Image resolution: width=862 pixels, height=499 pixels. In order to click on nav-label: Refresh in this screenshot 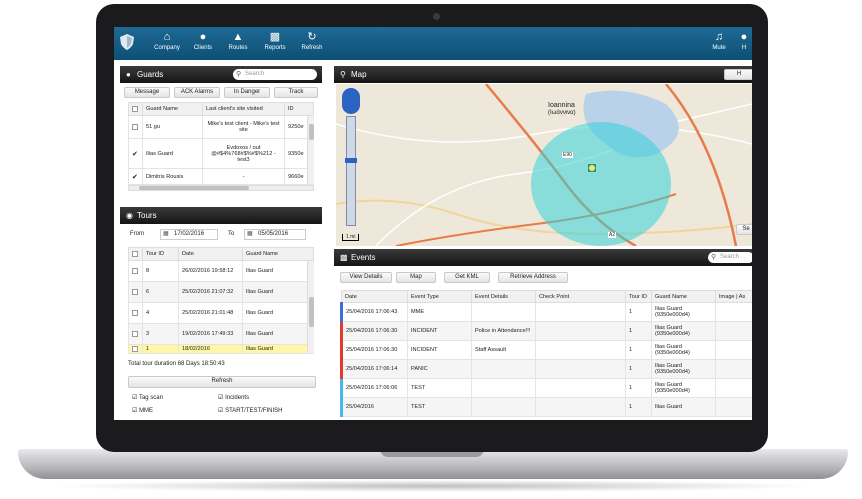, I will do `click(312, 48)`.